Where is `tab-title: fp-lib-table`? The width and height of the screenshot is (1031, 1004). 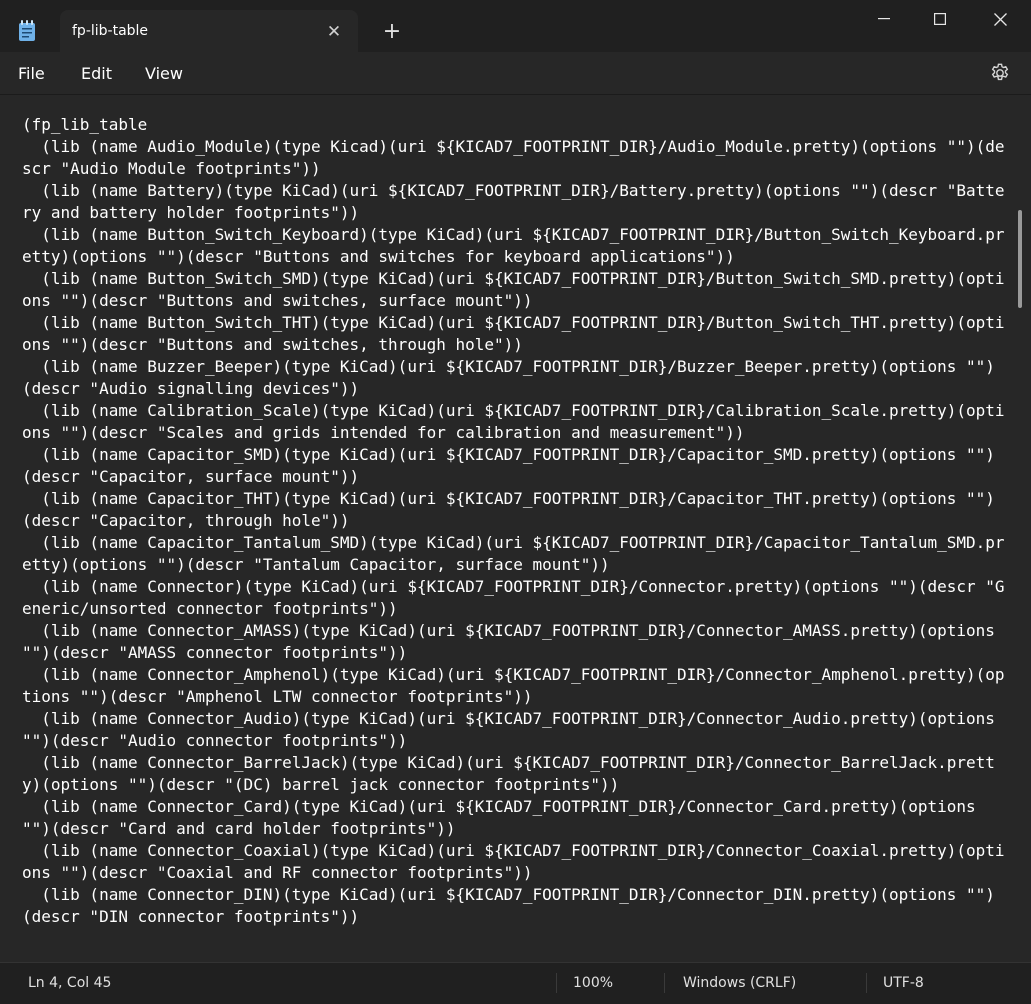
tab-title: fp-lib-table is located at coordinates (110, 31).